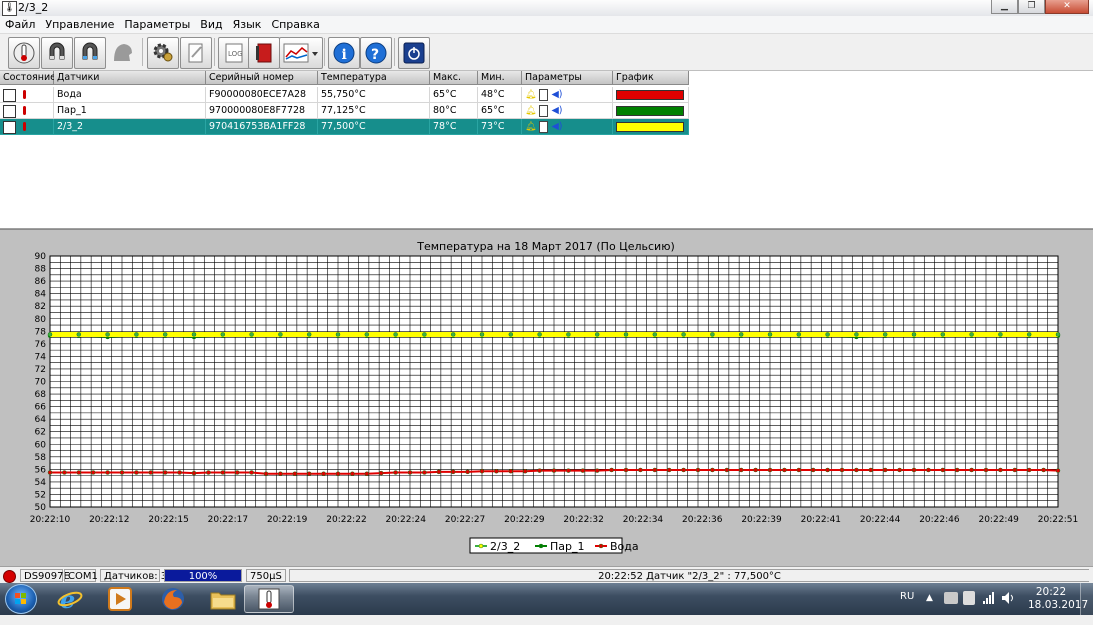 The height and width of the screenshot is (625, 1093). Describe the element at coordinates (500, 78) in the screenshot. I see `column-header-min: Мин.` at that location.